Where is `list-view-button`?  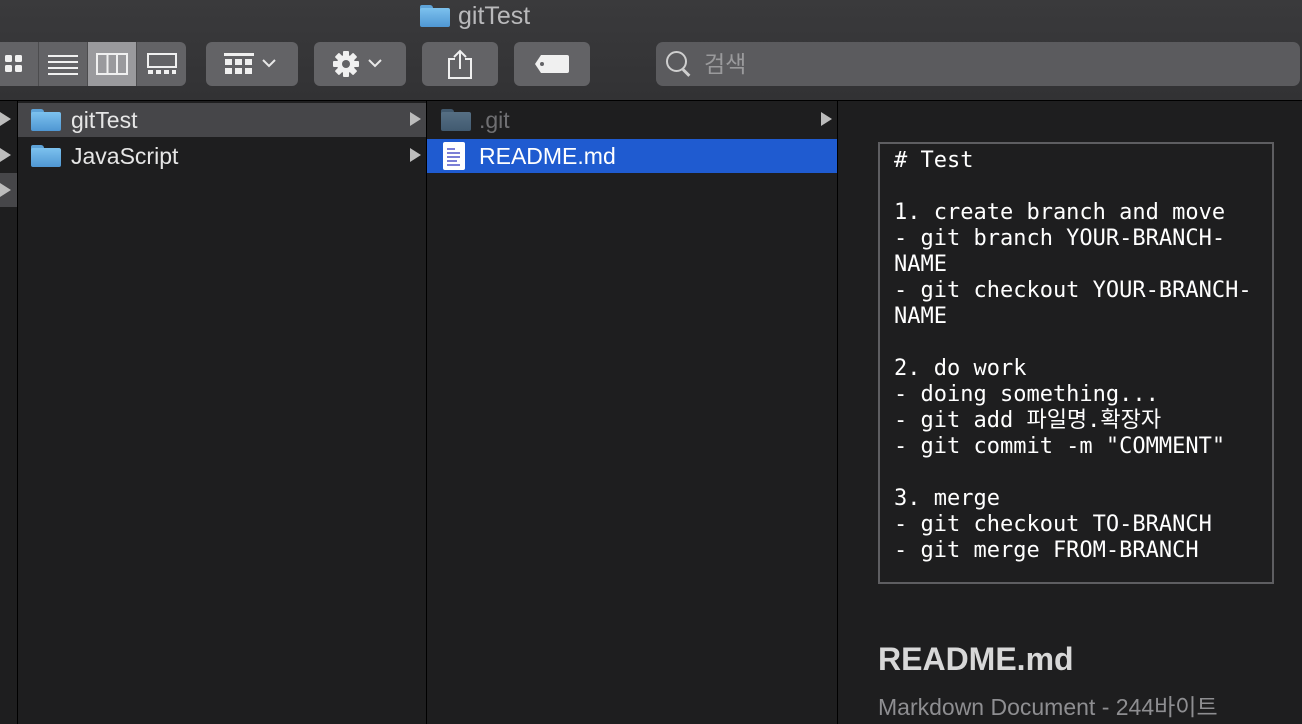
list-view-button is located at coordinates (63, 64).